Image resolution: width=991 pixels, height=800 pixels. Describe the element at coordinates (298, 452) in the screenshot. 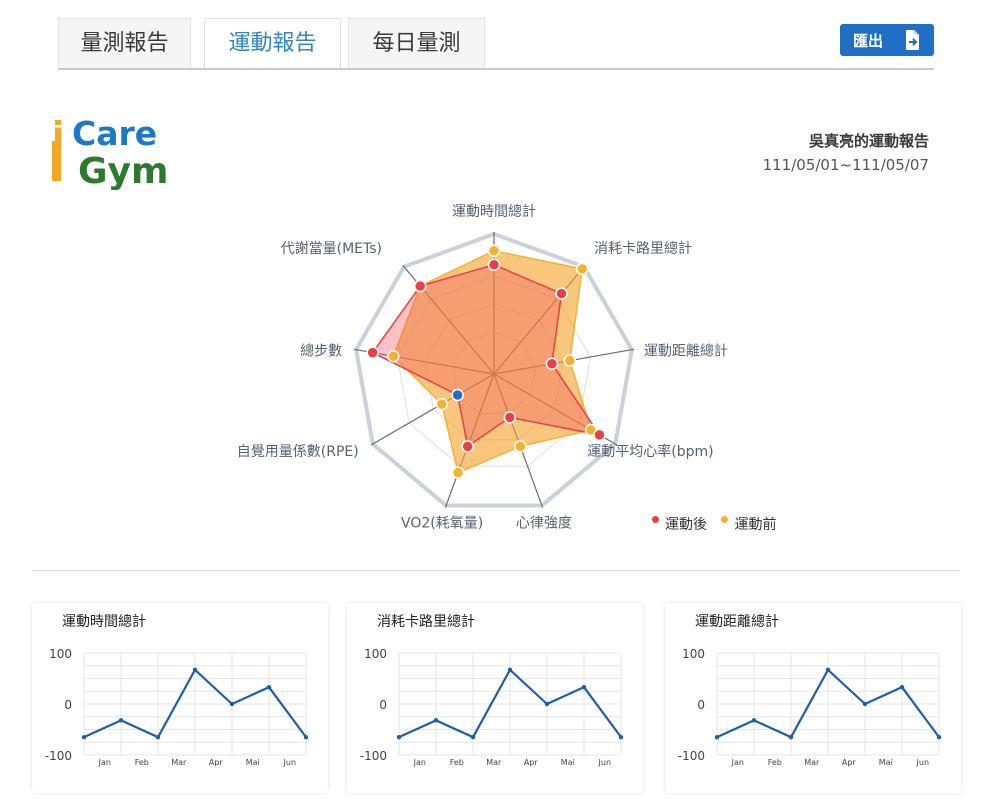

I see `radar-axis-label: 自覺用量係數(RPE)` at that location.